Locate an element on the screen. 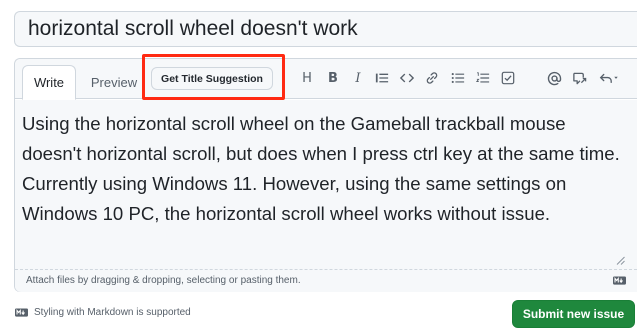  task-list-icon is located at coordinates (508, 78).